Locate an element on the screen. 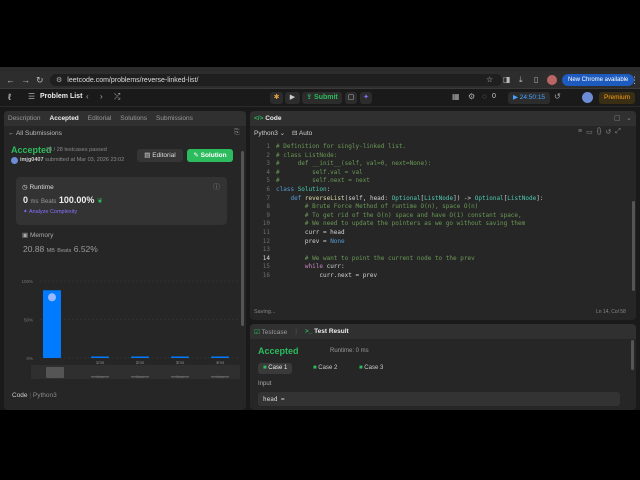 The image size is (640, 480). profile-avatar is located at coordinates (552, 80).